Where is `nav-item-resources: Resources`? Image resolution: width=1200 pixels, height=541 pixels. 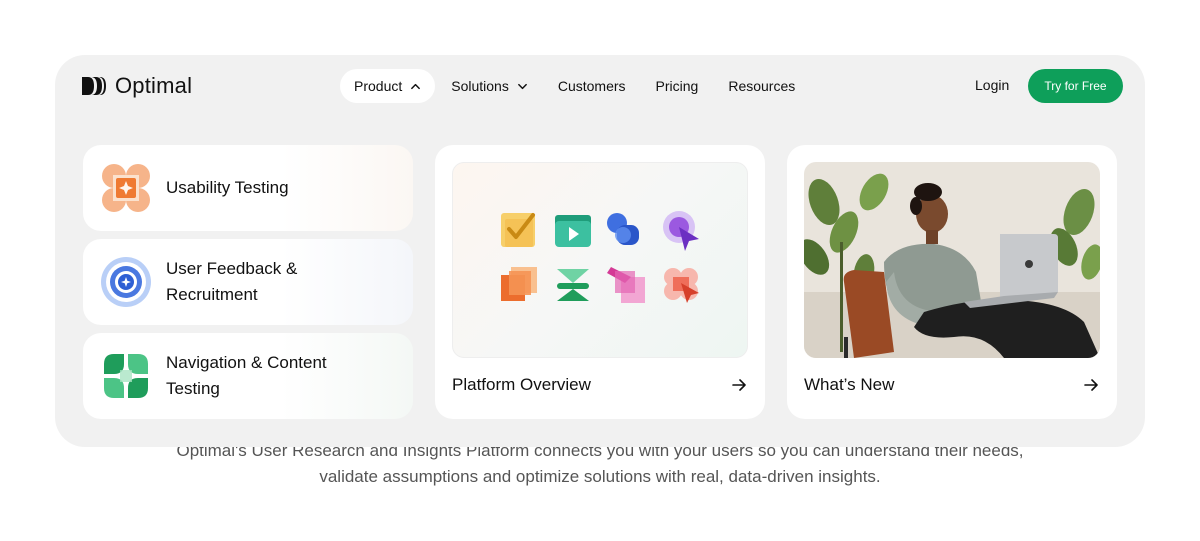 nav-item-resources: Resources is located at coordinates (761, 86).